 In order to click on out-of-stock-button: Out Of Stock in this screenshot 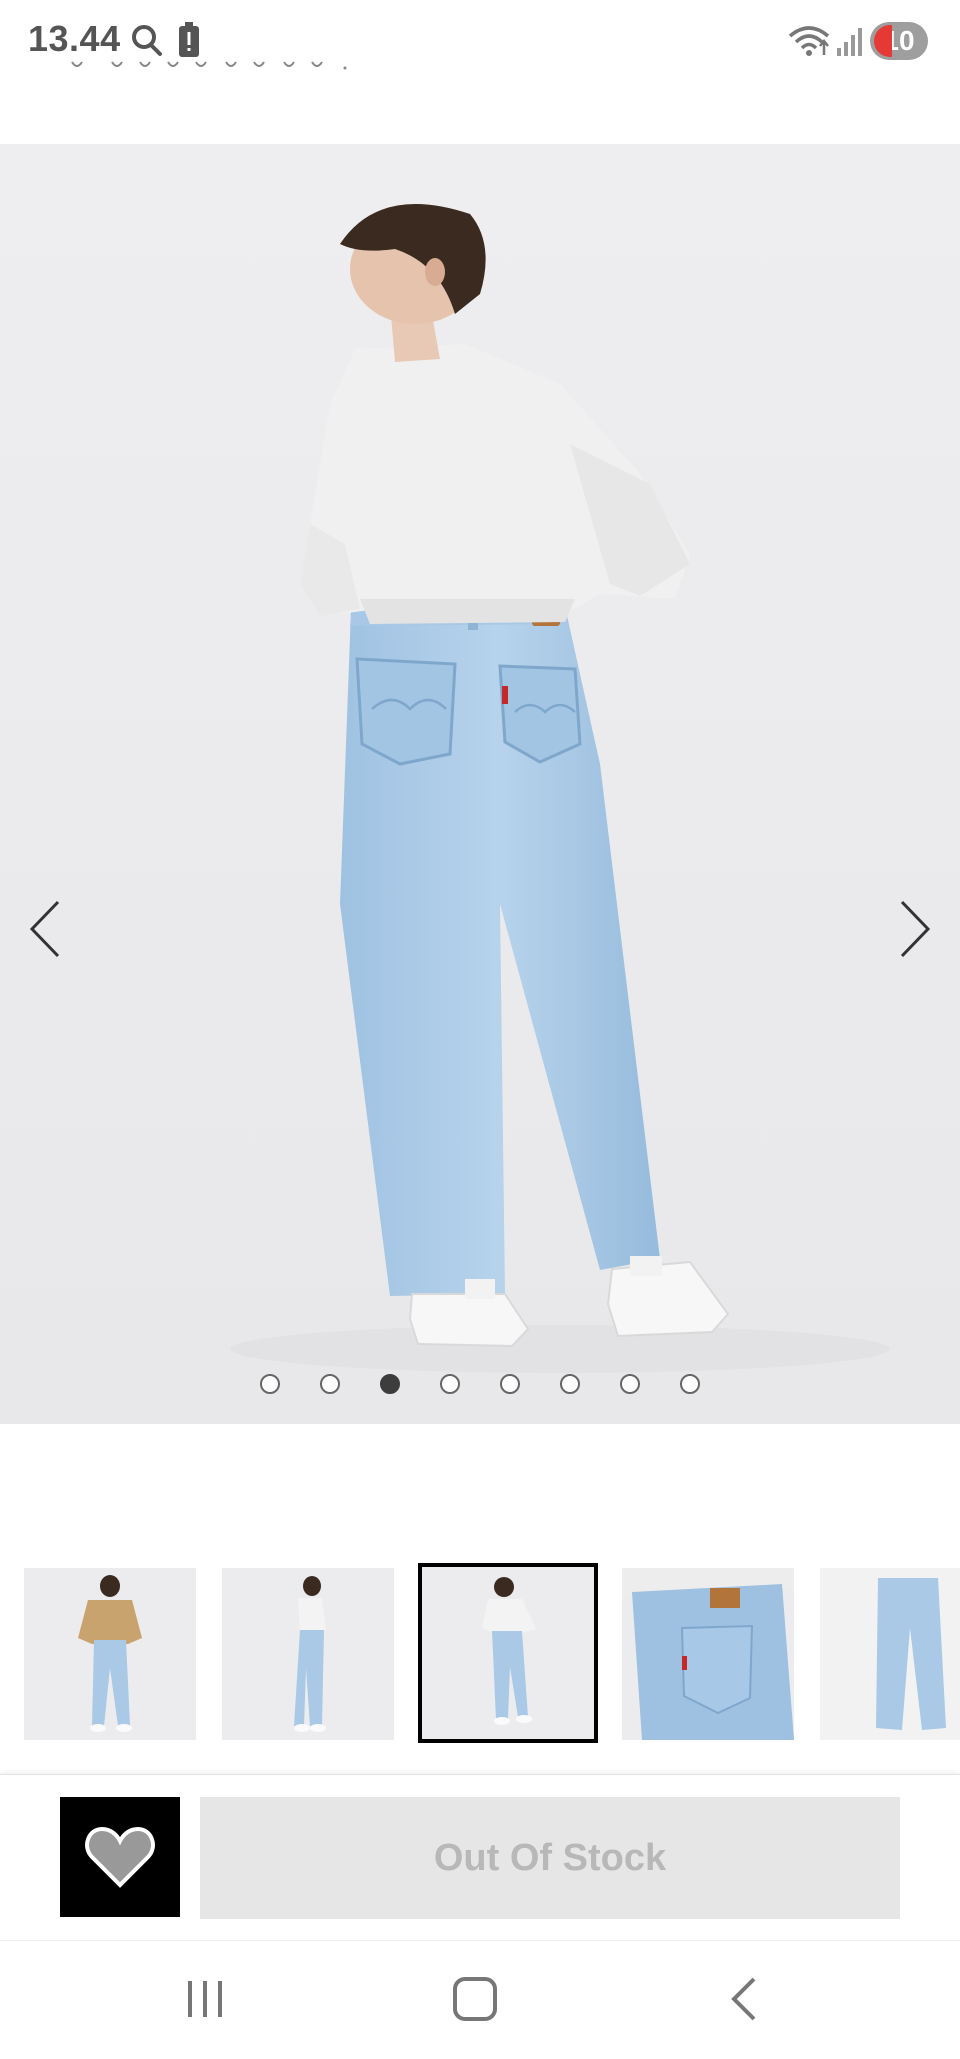, I will do `click(550, 1858)`.